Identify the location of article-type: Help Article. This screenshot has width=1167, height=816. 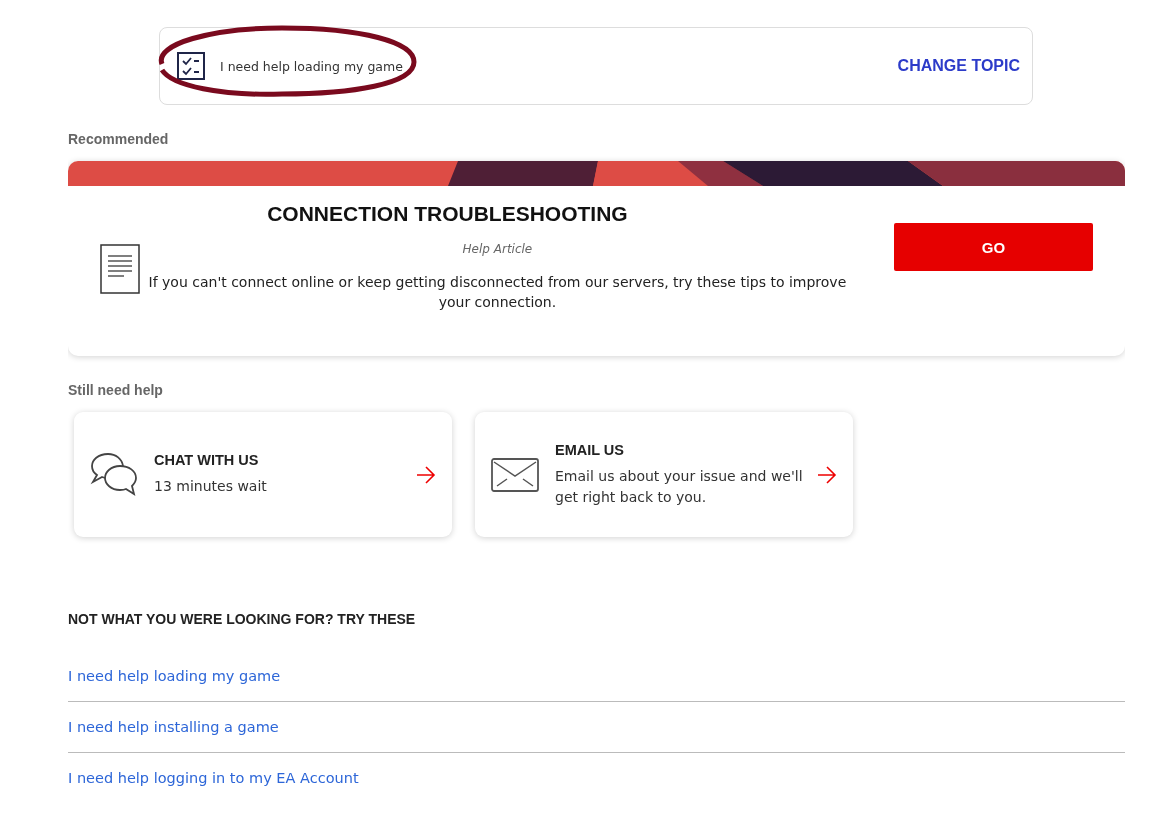
(497, 249).